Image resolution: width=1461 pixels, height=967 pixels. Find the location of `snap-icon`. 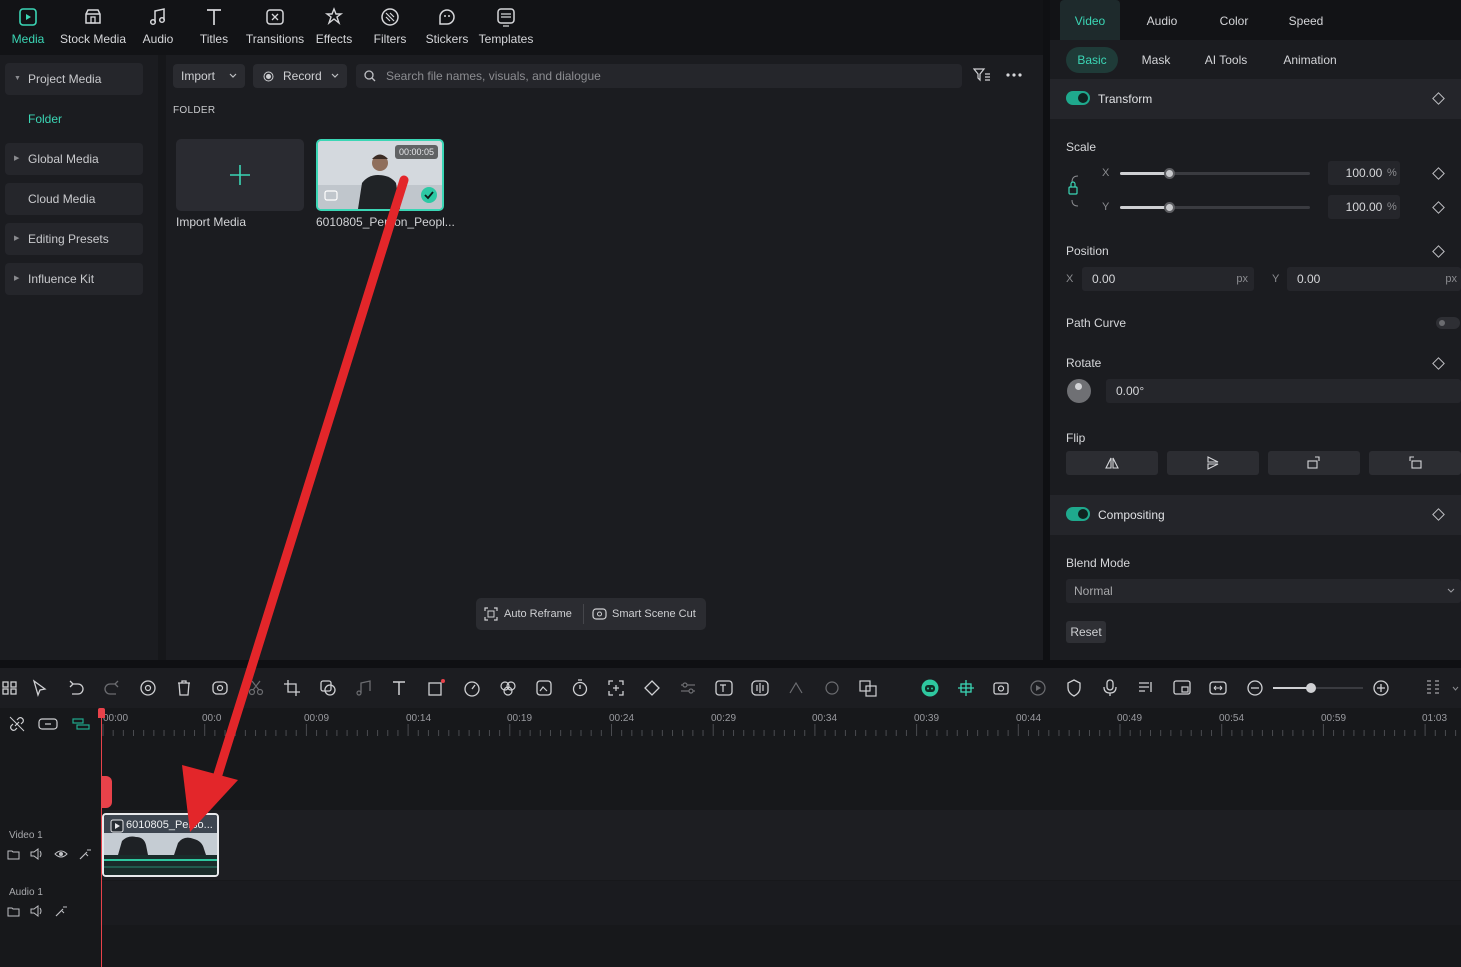

snap-icon is located at coordinates (966, 688).